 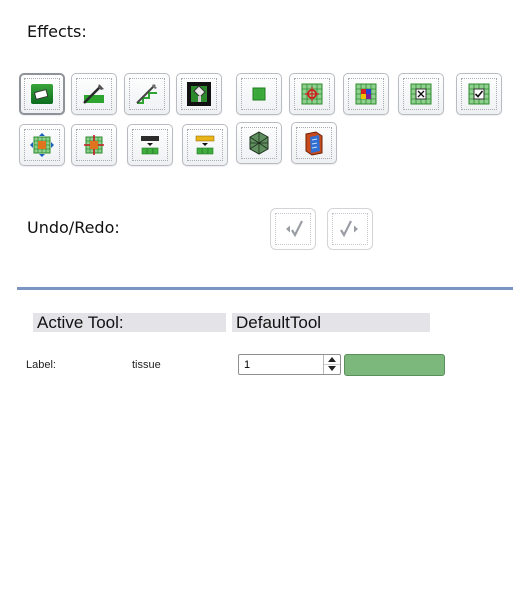 I want to click on expand-grid-button, so click(x=42, y=145).